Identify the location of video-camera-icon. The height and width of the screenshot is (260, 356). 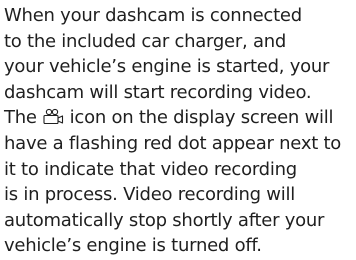
(53, 117).